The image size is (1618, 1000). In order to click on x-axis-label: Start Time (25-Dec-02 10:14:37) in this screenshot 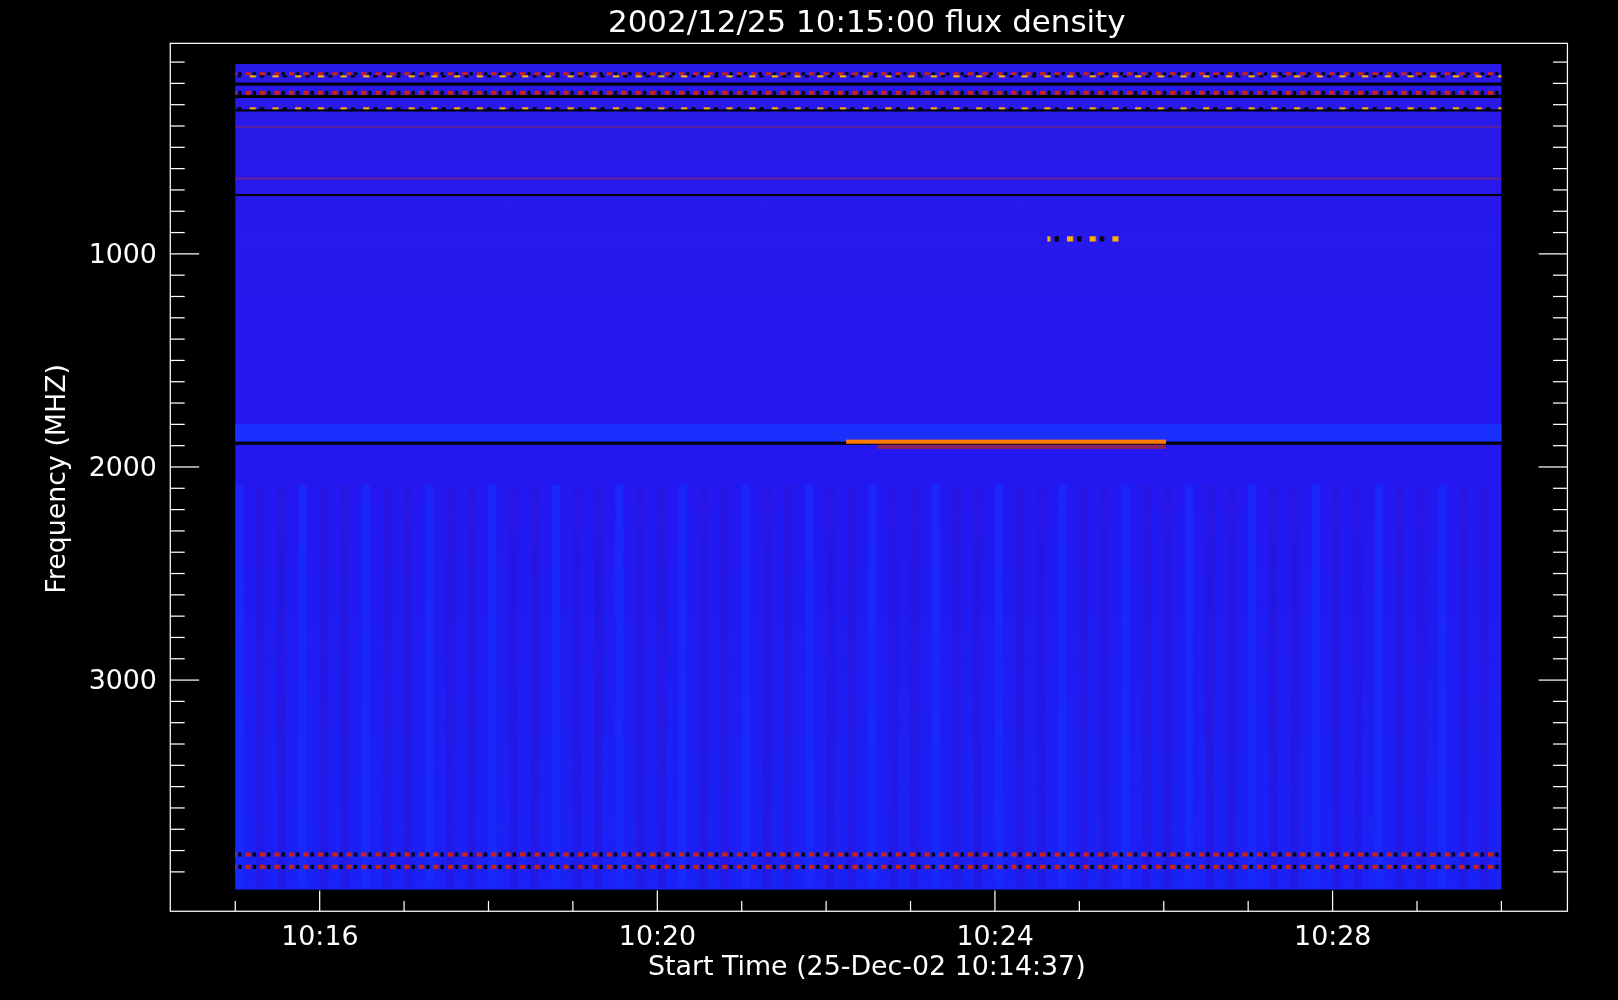, I will do `click(866, 966)`.